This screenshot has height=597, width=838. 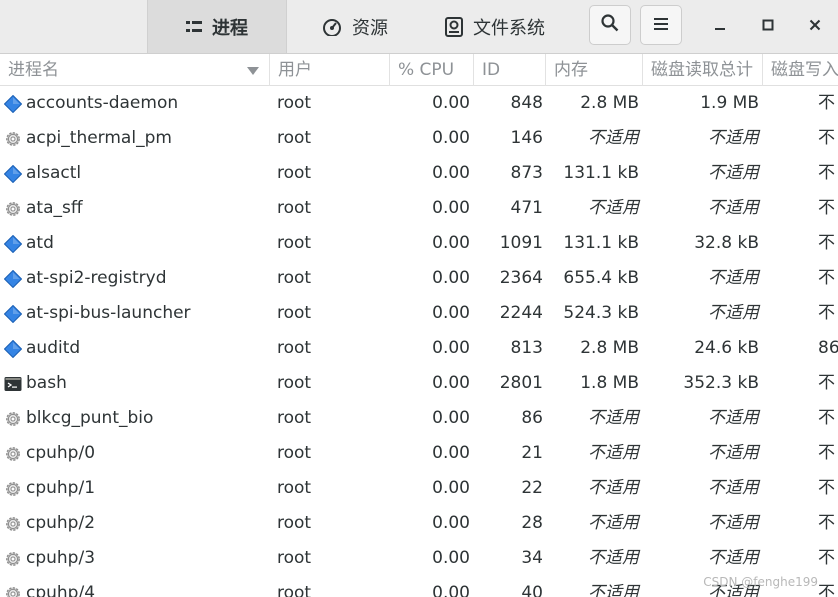 What do you see at coordinates (726, 243) in the screenshot?
I see `process-disk-read: 32.8 kB` at bounding box center [726, 243].